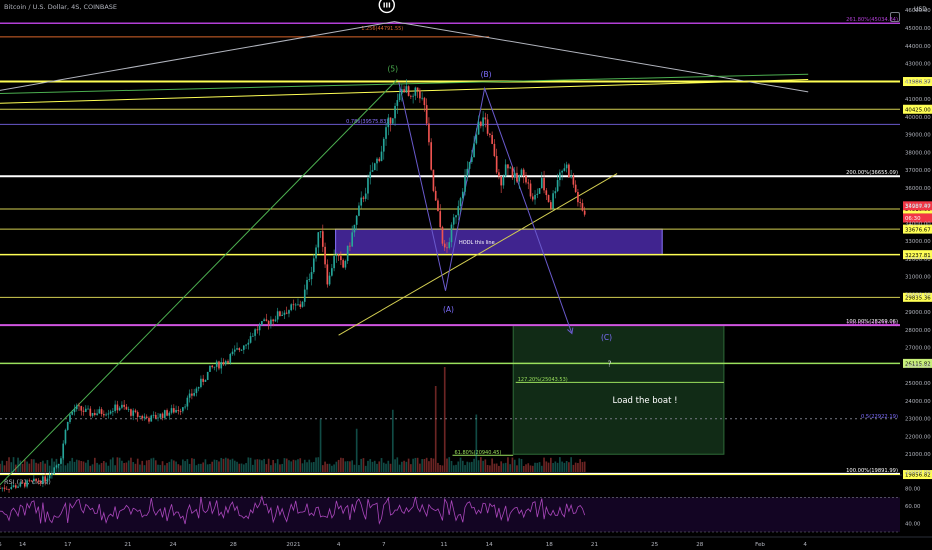 Image resolution: width=932 pixels, height=550 pixels. Describe the element at coordinates (606, 337) in the screenshot. I see `wave-label: (C)` at that location.